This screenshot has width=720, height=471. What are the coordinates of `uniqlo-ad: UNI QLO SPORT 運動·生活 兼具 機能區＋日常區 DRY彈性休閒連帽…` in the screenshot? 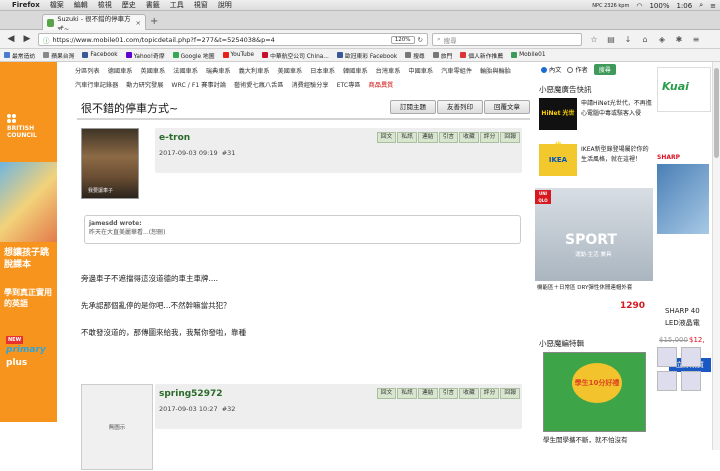 It's located at (594, 250).